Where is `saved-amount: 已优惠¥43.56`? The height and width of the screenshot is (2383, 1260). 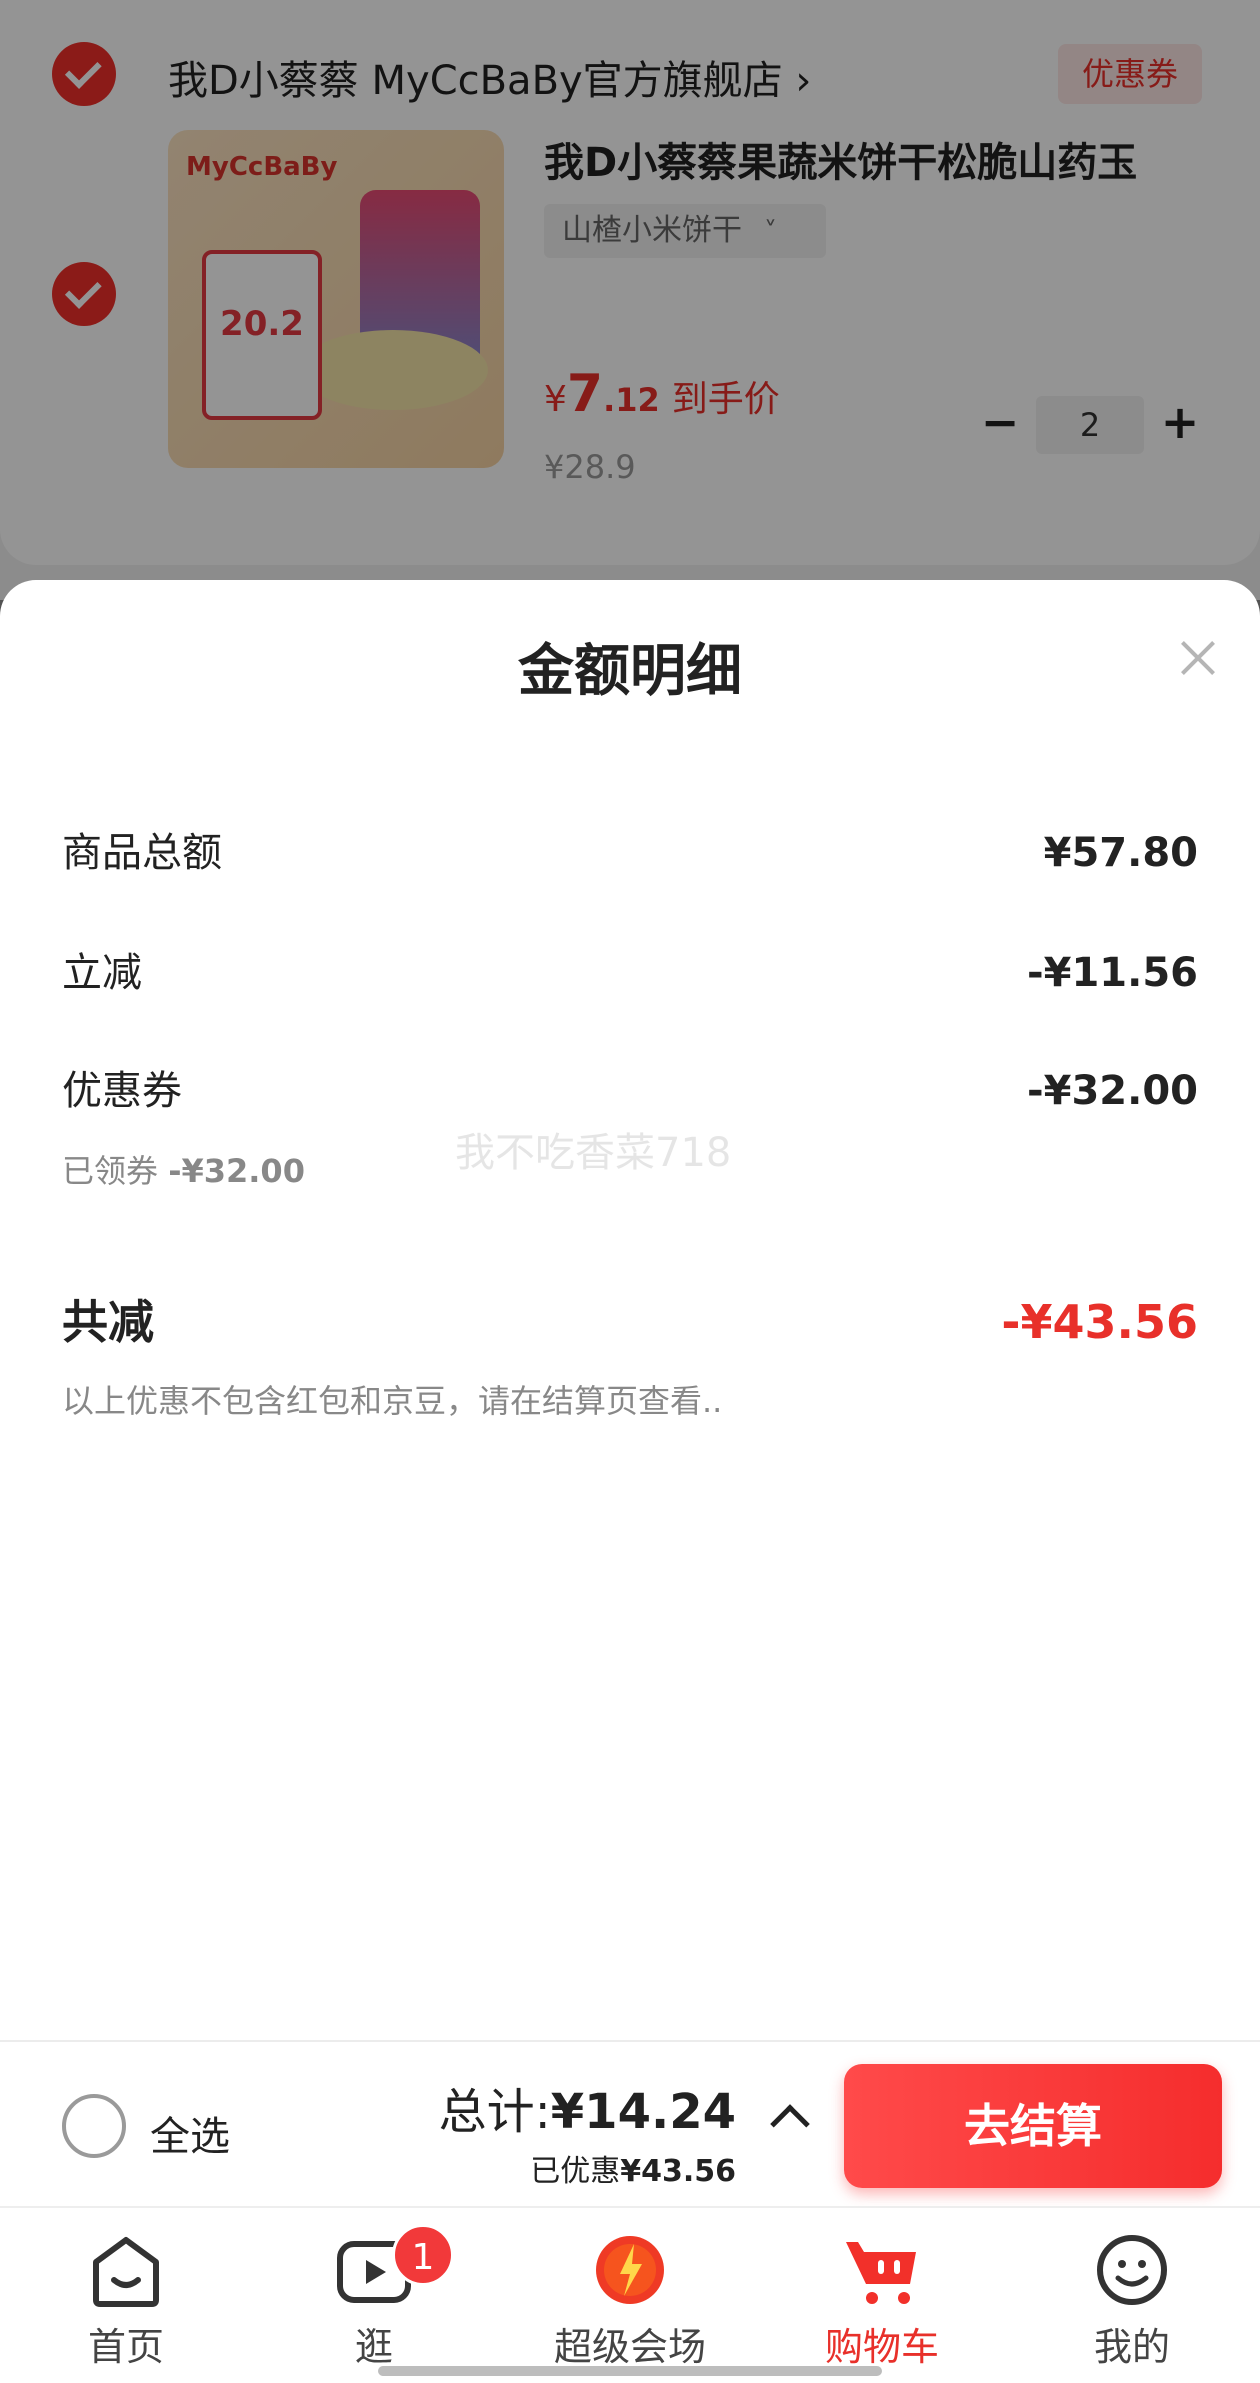
saved-amount: 已优惠¥43.56 is located at coordinates (633, 2168).